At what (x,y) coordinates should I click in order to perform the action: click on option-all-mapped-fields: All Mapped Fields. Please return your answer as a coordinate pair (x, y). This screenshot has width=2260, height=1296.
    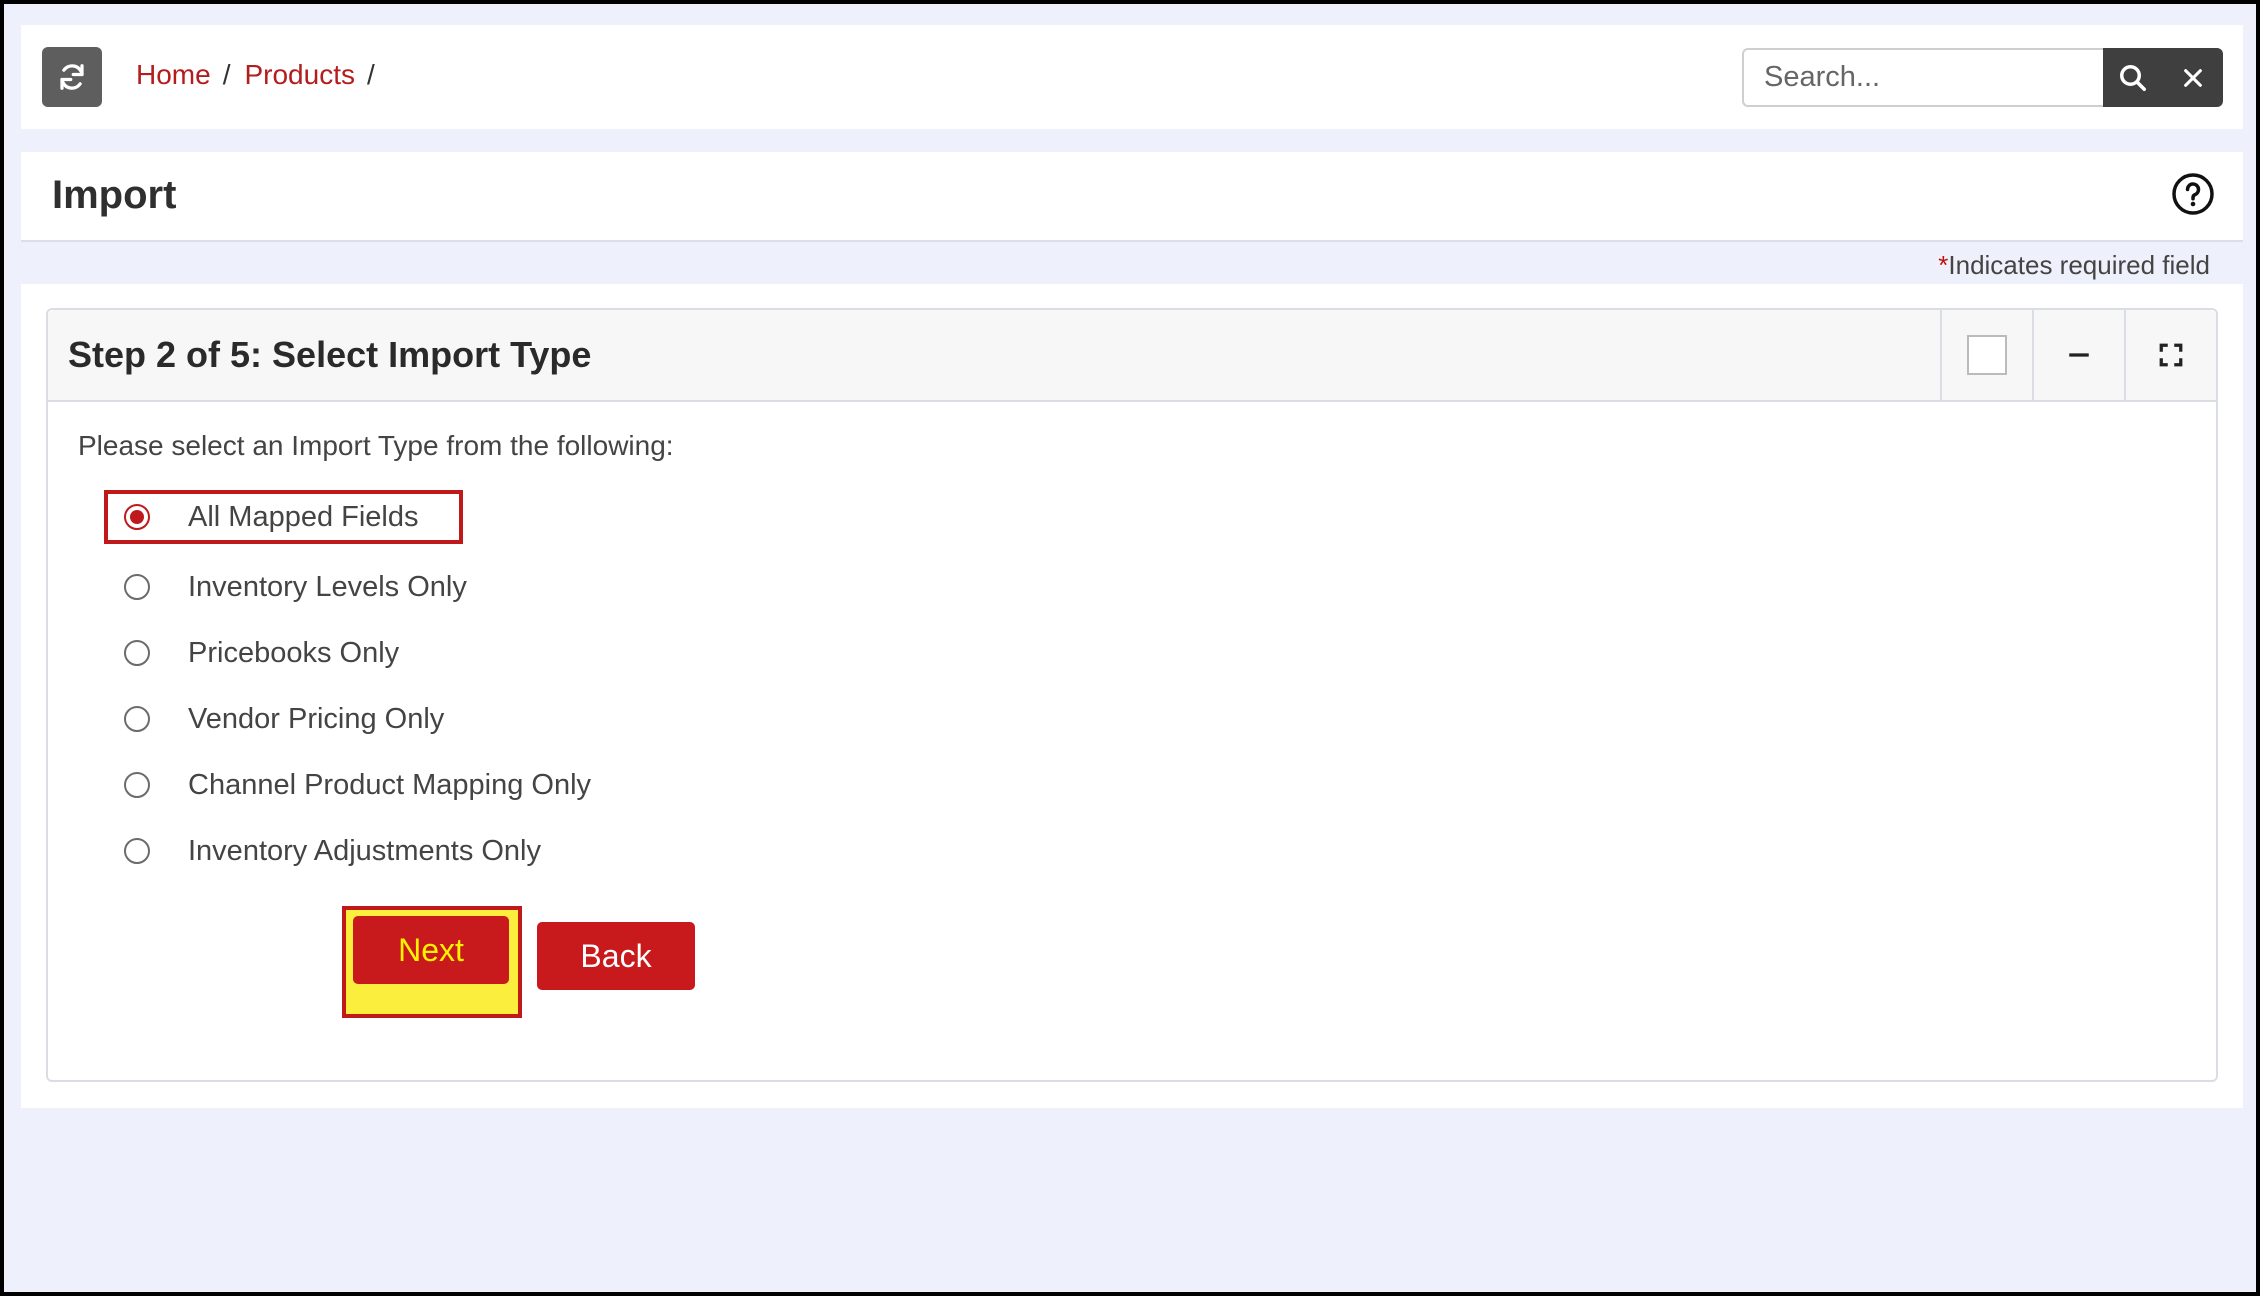
    Looking at the image, I should click on (283, 517).